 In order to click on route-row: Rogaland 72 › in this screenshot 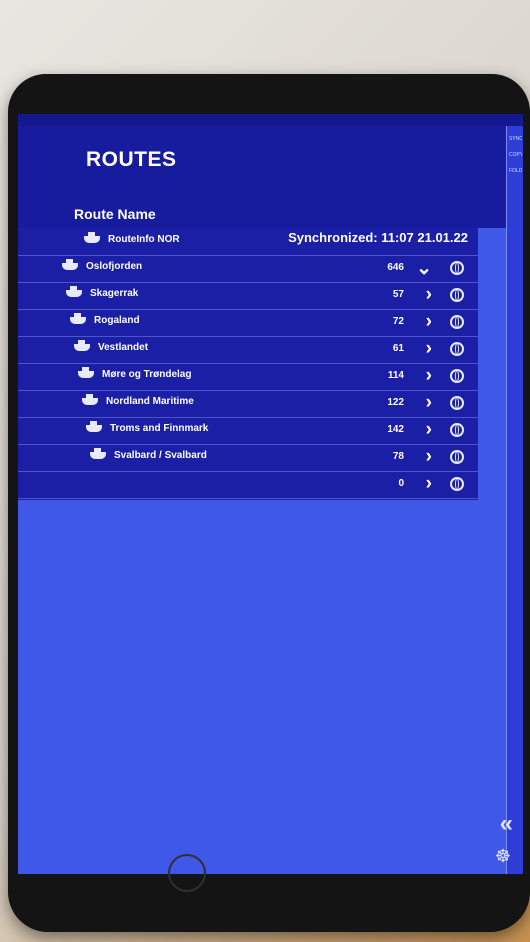, I will do `click(248, 323)`.